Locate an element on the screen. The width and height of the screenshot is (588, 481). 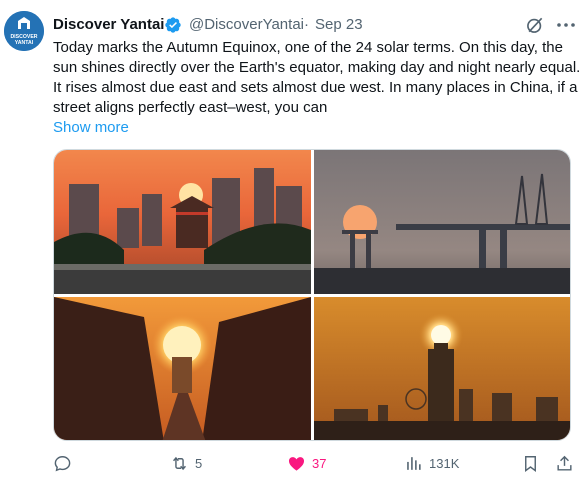
verified-badge-icon is located at coordinates (173, 25).